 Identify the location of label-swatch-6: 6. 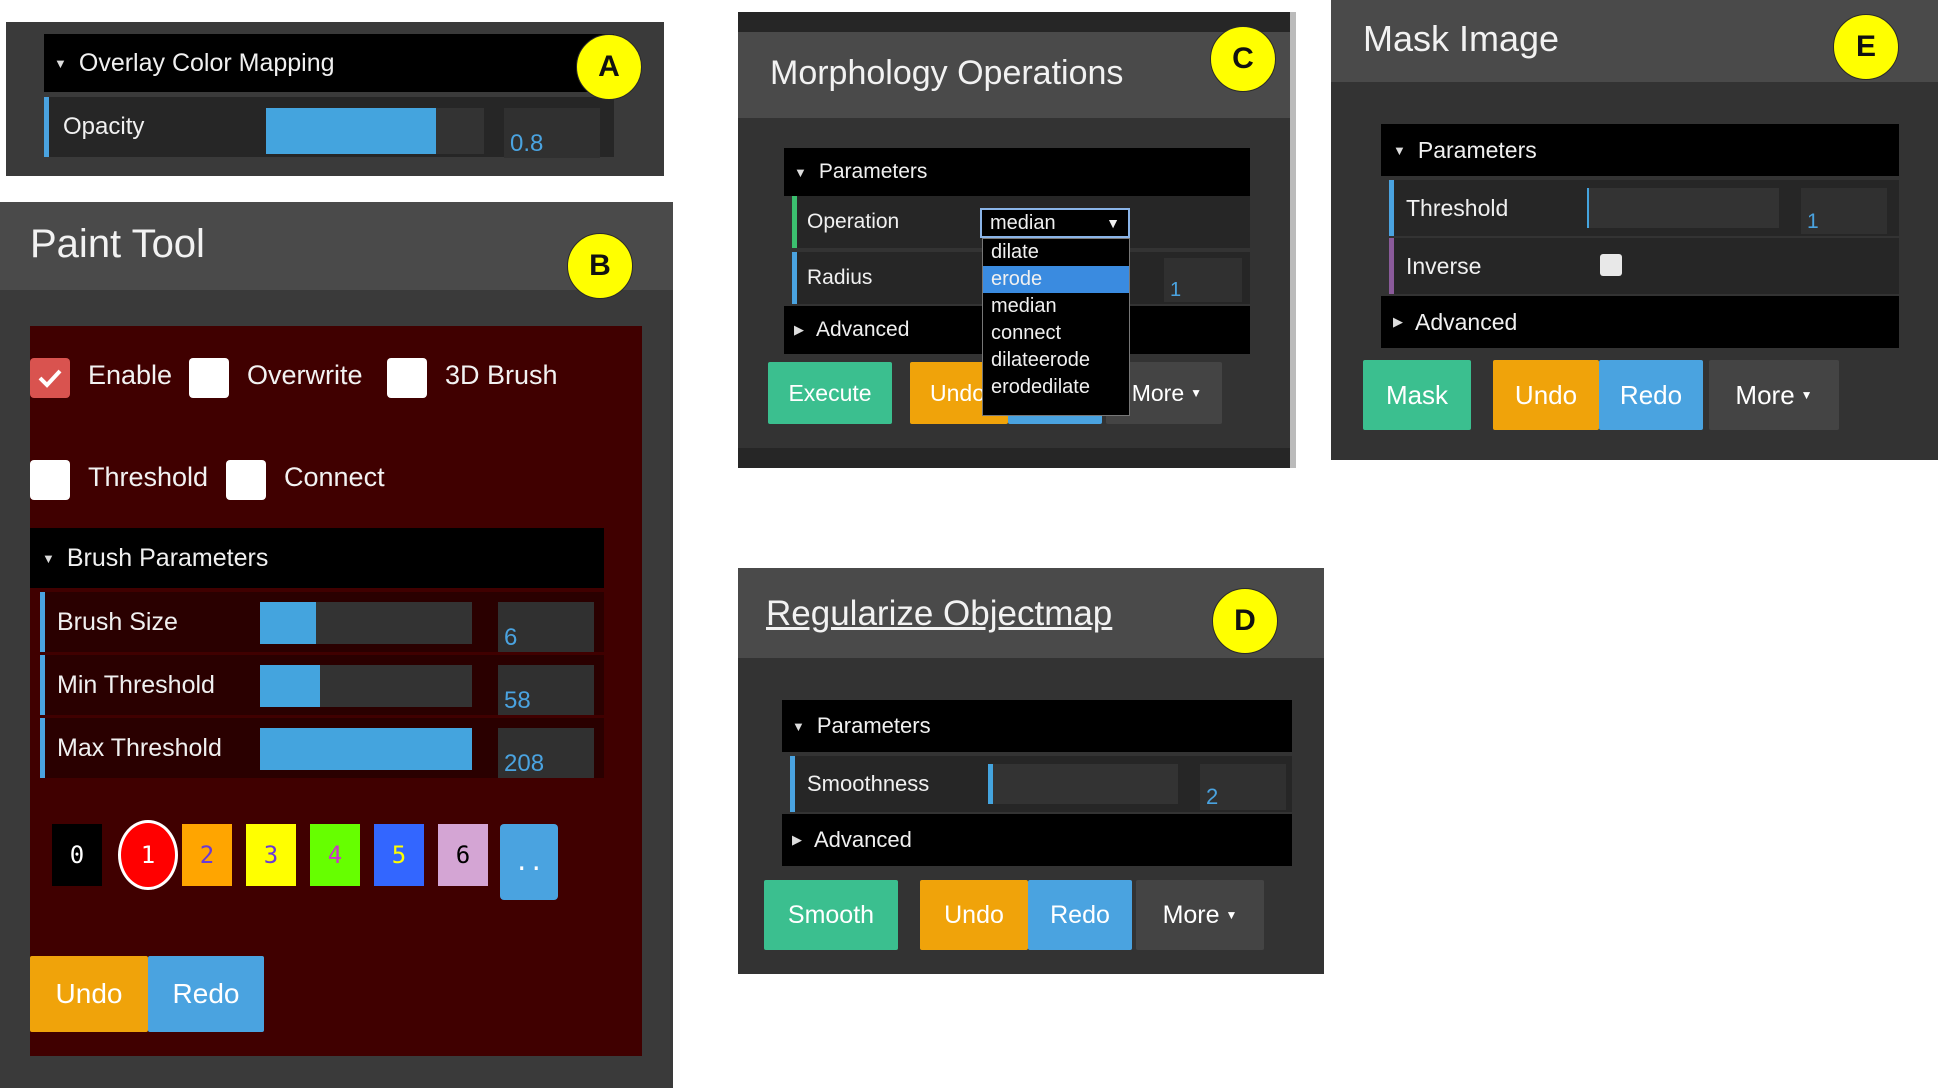
(463, 855).